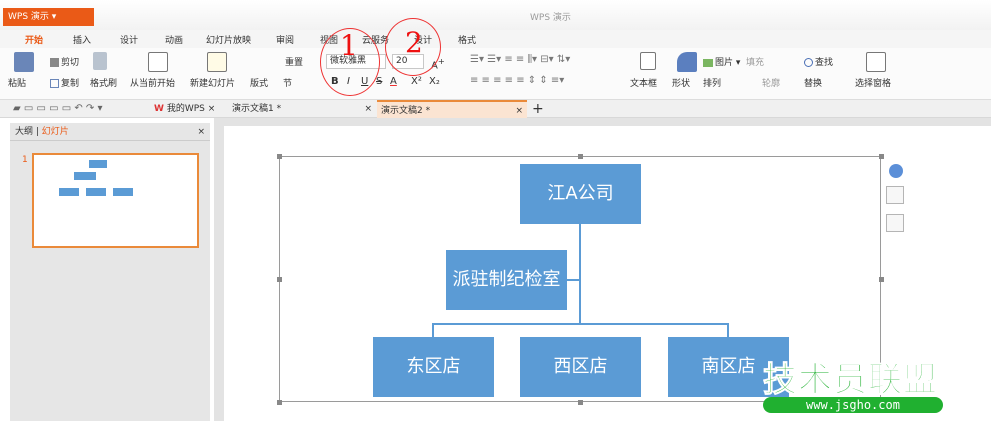 This screenshot has width=991, height=421. Describe the element at coordinates (416, 81) in the screenshot. I see `superscript-button: X²` at that location.